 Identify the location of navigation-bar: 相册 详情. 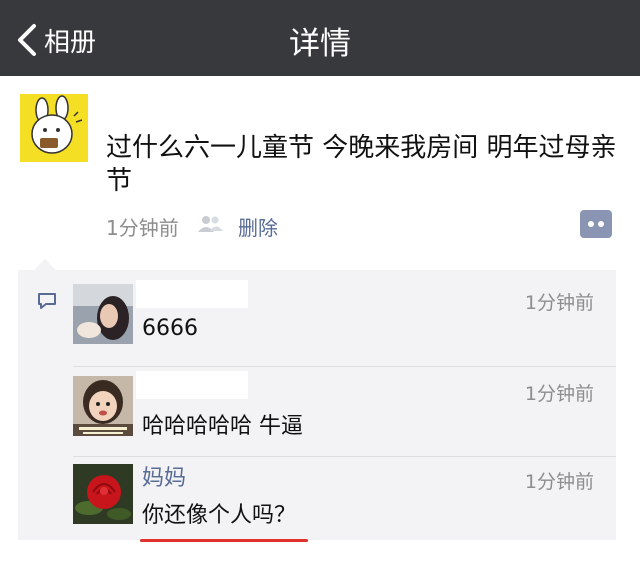
(320, 38).